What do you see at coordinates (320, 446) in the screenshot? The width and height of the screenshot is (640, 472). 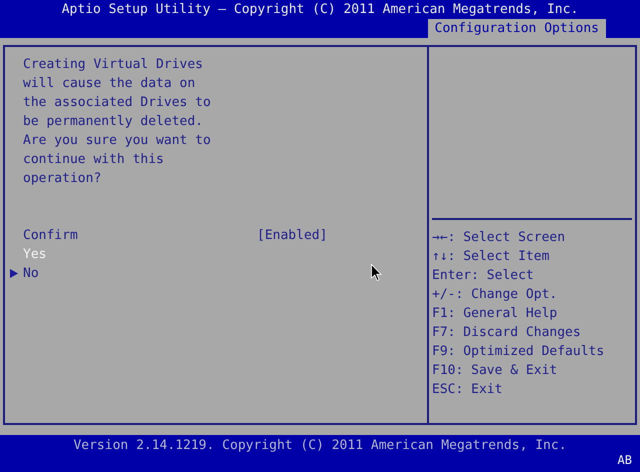 I see `version-text: Version 2.14.1219. Copyright (C) 2011 American Megatrends, Inc.` at bounding box center [320, 446].